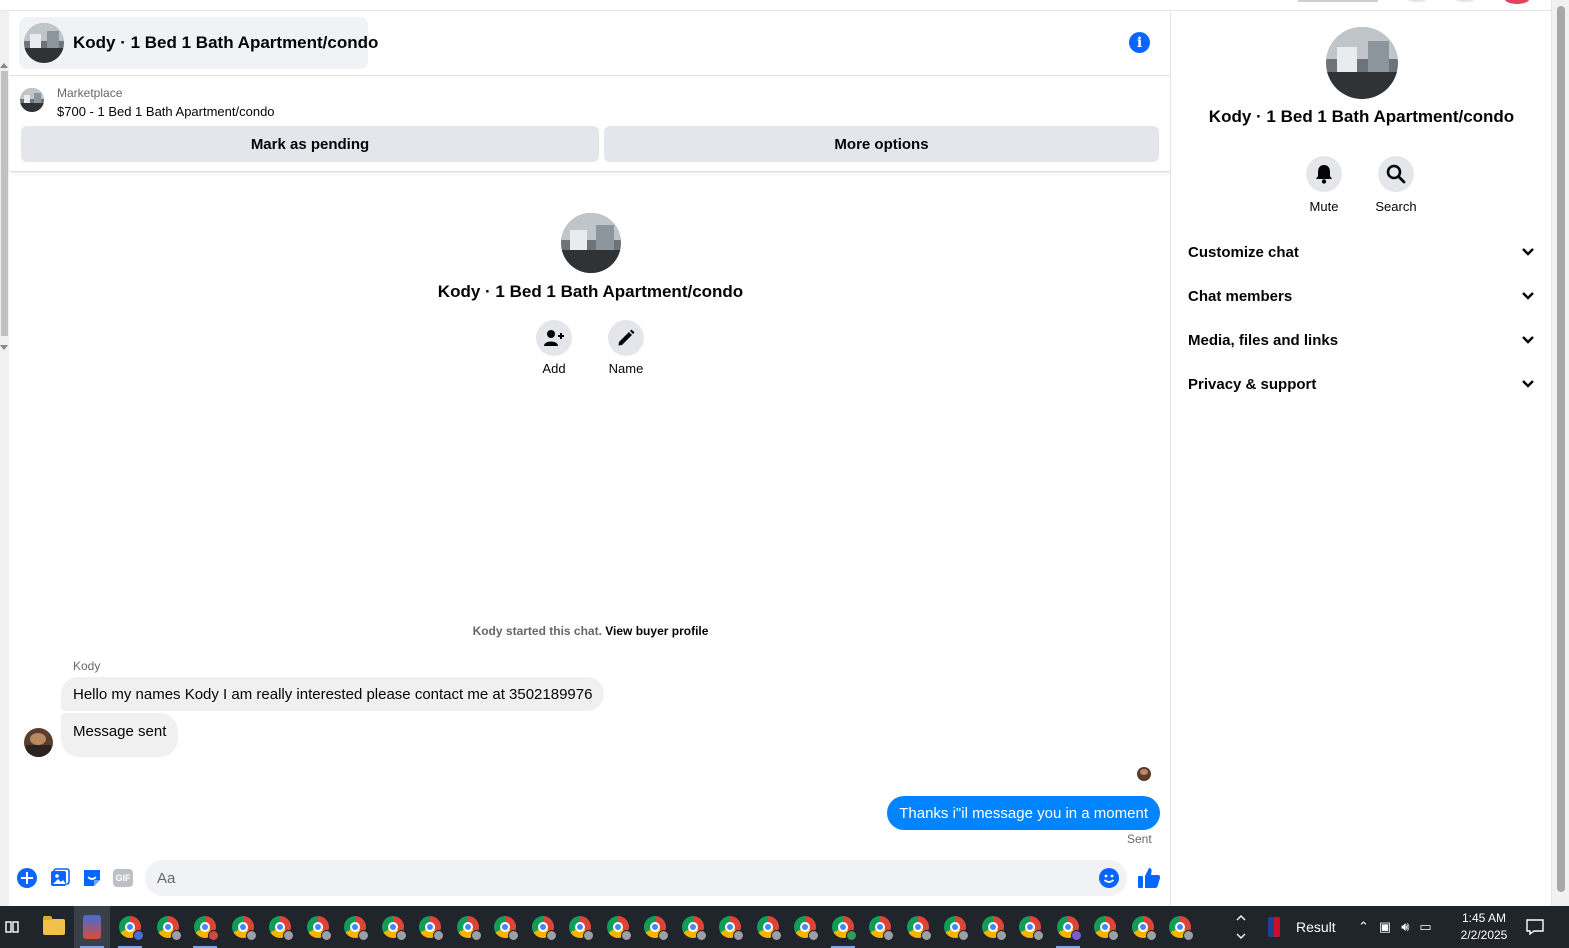 This screenshot has height=948, width=1569. What do you see at coordinates (92, 927) in the screenshot?
I see `taskbar-app-button` at bounding box center [92, 927].